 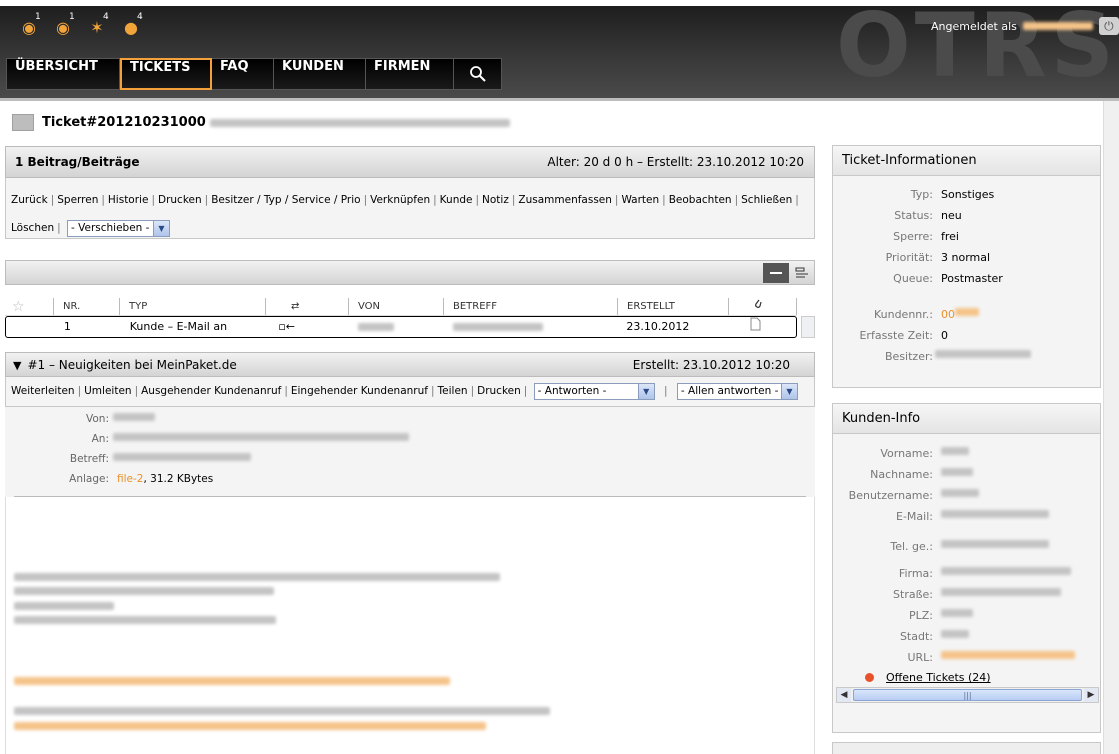 What do you see at coordinates (77, 162) in the screenshot?
I see `article-count: 1 Beitrag/Beiträge` at bounding box center [77, 162].